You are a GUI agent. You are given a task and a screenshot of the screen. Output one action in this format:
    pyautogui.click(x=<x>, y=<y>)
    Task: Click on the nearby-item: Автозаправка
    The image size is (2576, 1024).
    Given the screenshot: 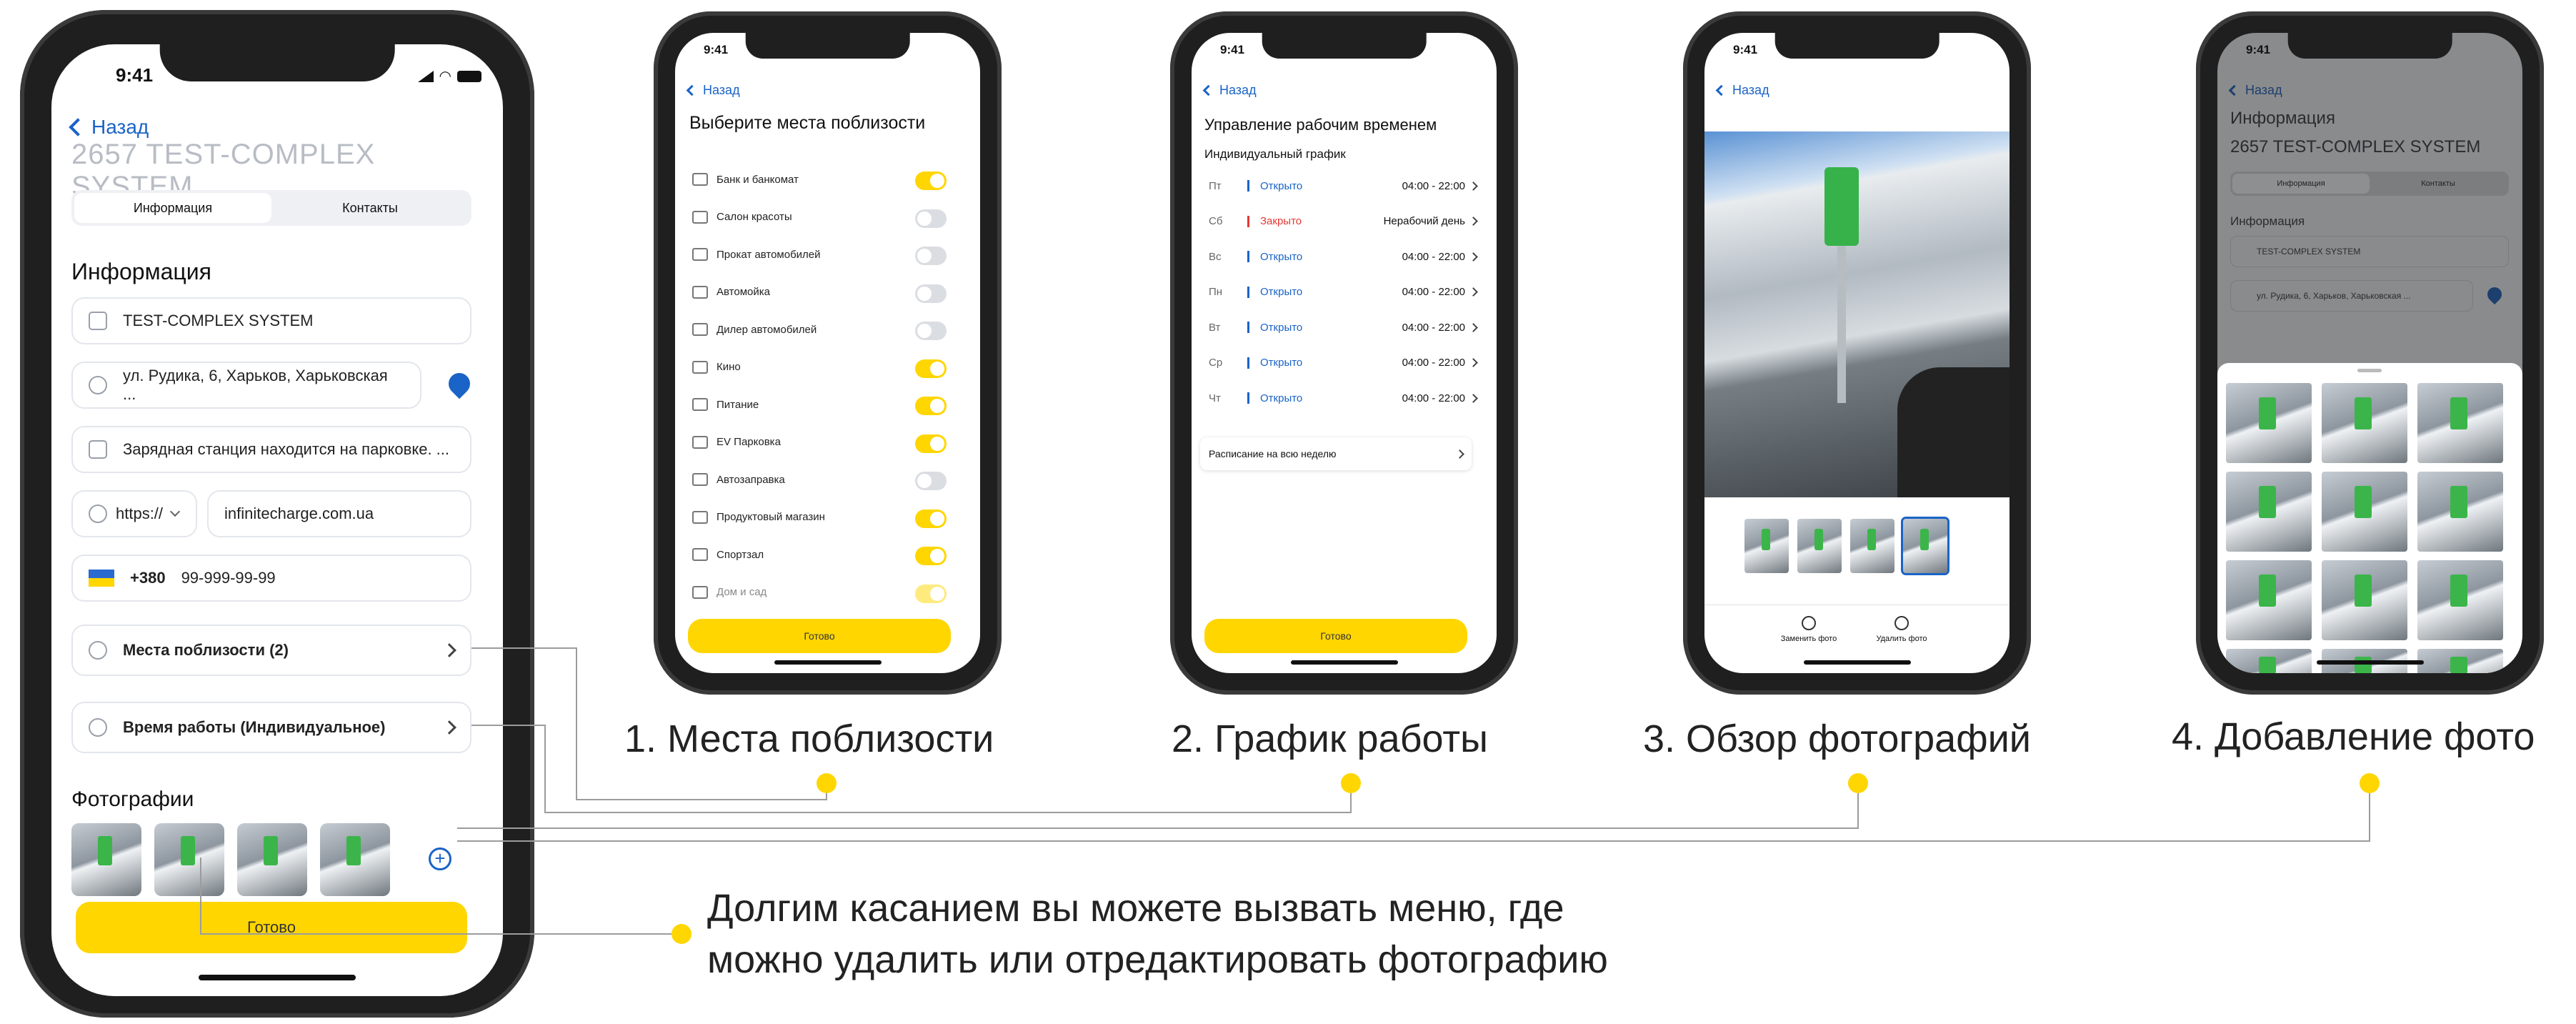 What is the action you would take?
    pyautogui.click(x=738, y=479)
    